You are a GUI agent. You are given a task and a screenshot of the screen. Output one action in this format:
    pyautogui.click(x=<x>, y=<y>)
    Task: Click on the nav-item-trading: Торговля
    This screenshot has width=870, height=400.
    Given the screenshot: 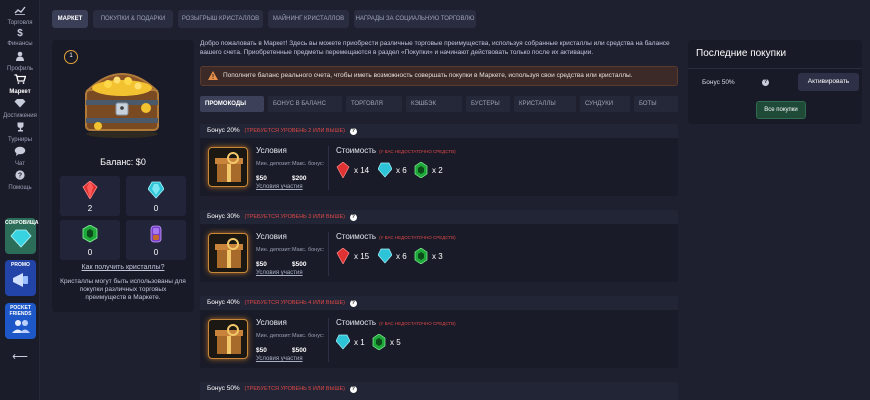 What is the action you would take?
    pyautogui.click(x=20, y=15)
    